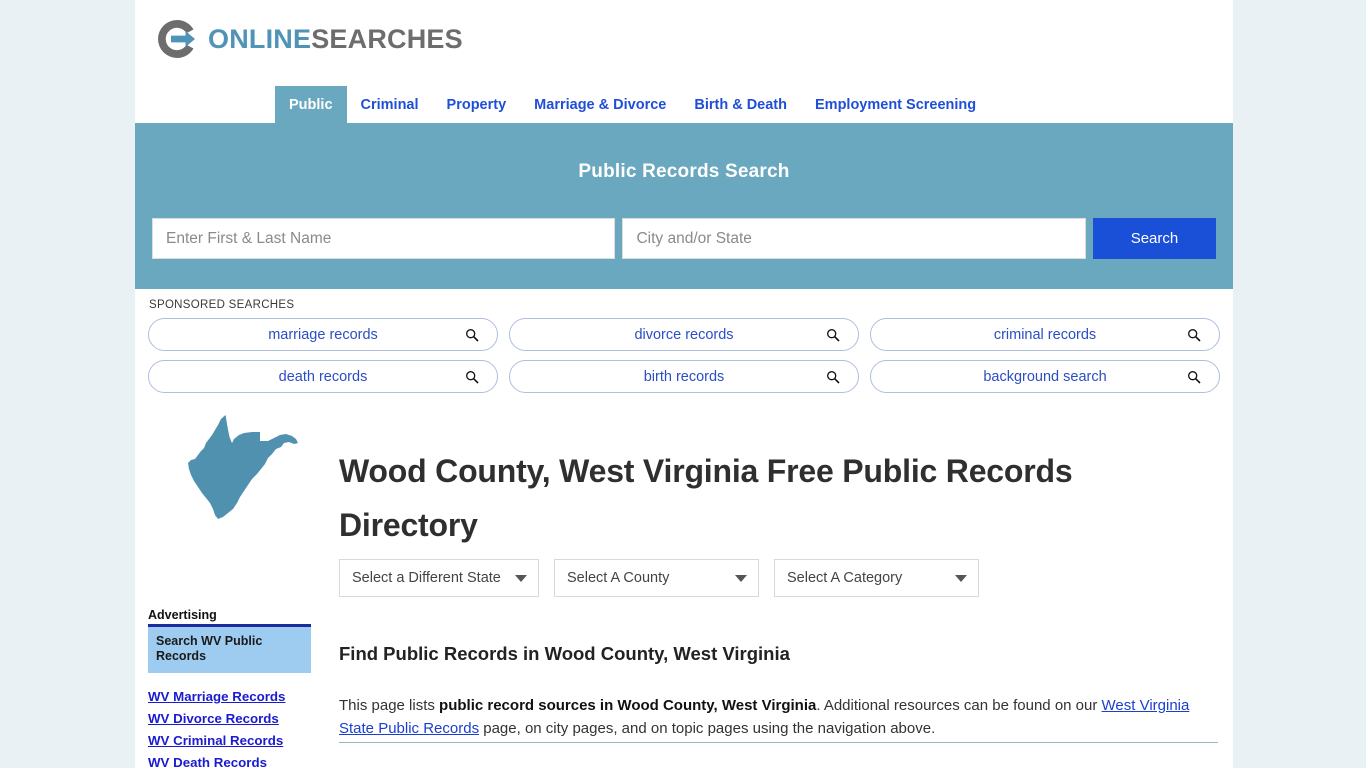  I want to click on sponsored-chip-birth-records: birth records, so click(684, 376).